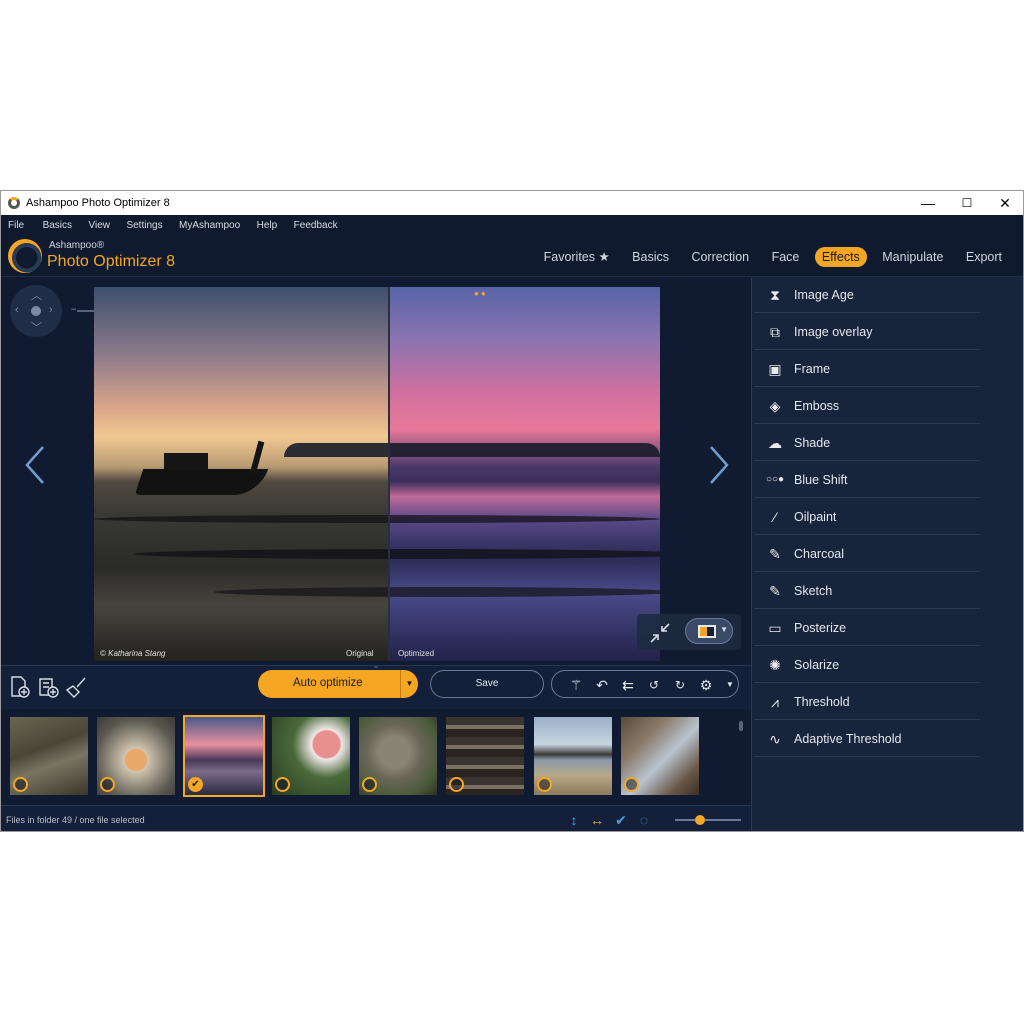  Describe the element at coordinates (867, 591) in the screenshot. I see `effect-sketch: ✎ Sketch` at that location.